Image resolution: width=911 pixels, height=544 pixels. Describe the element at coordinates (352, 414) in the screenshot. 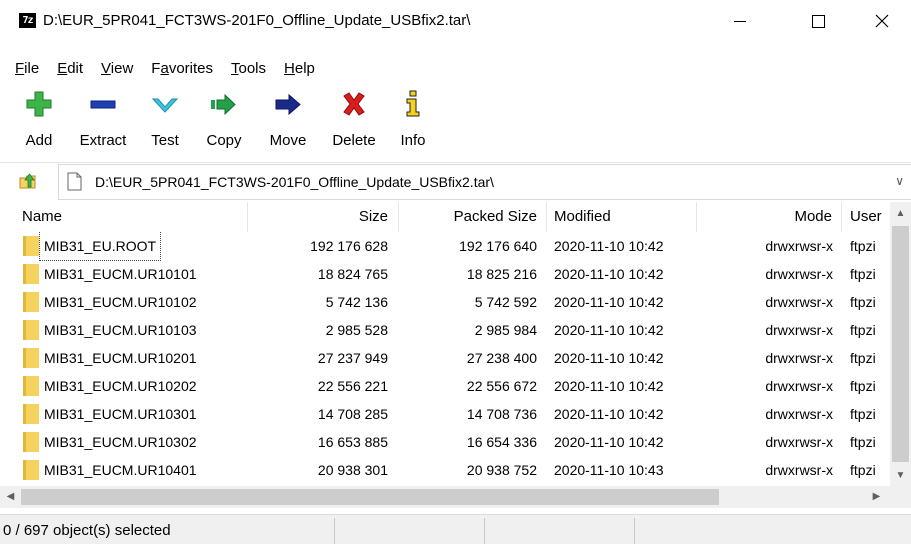

I see `size-cell: 14 708 285` at that location.